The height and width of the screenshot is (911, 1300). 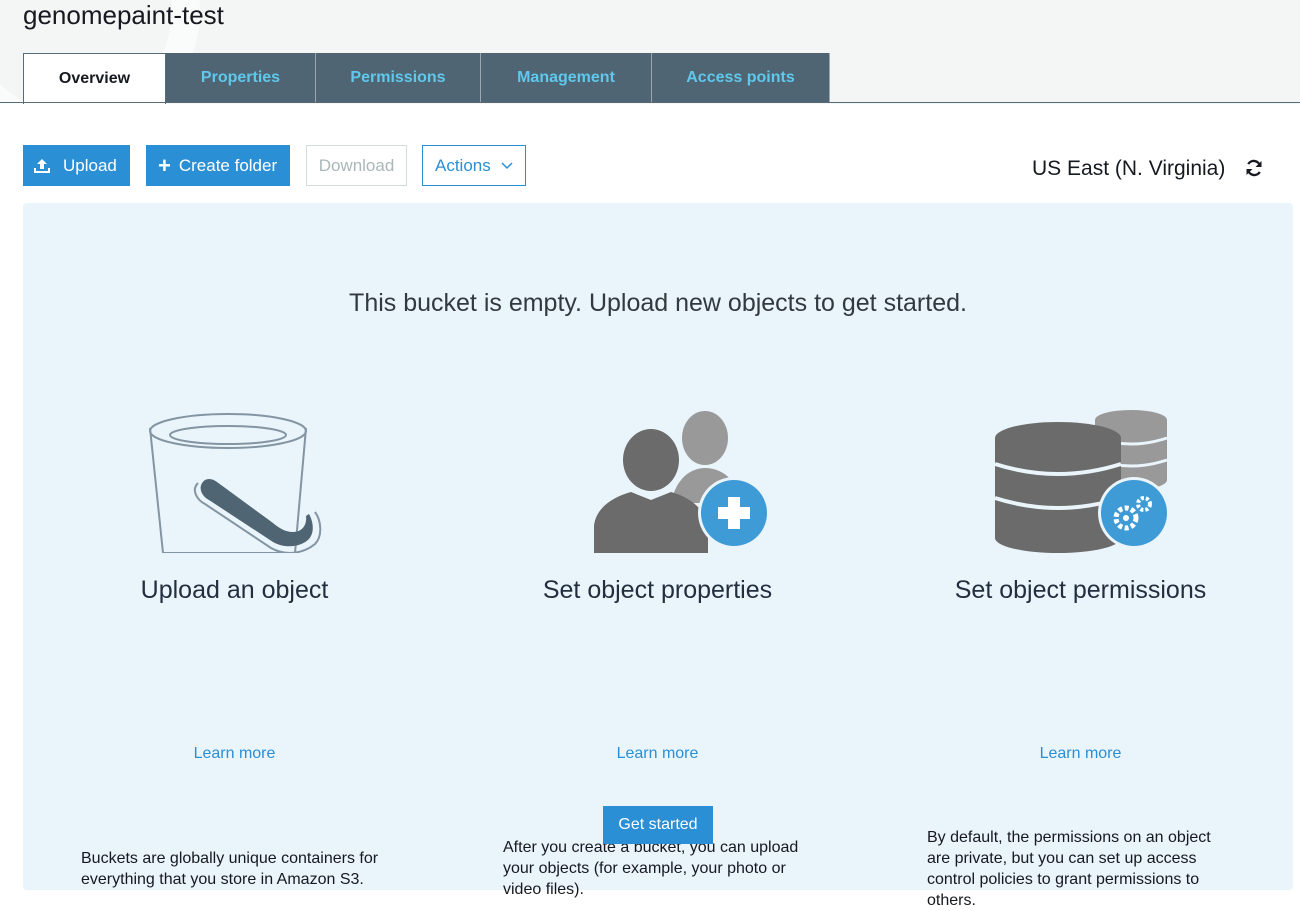 I want to click on tab-overview: Overview, so click(x=94, y=78).